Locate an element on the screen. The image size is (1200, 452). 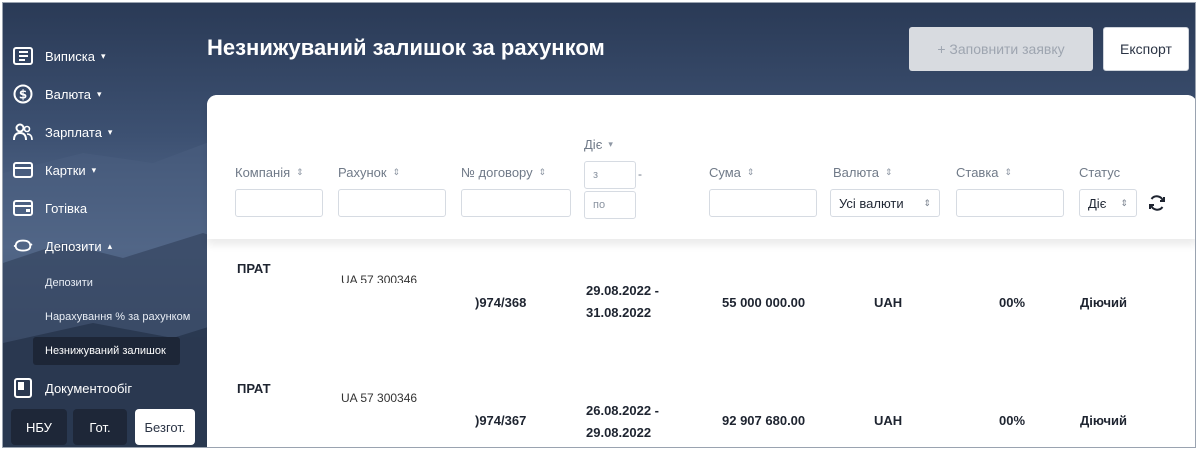
page-title: Незнижуваний залишок за рахунком is located at coordinates (406, 47).